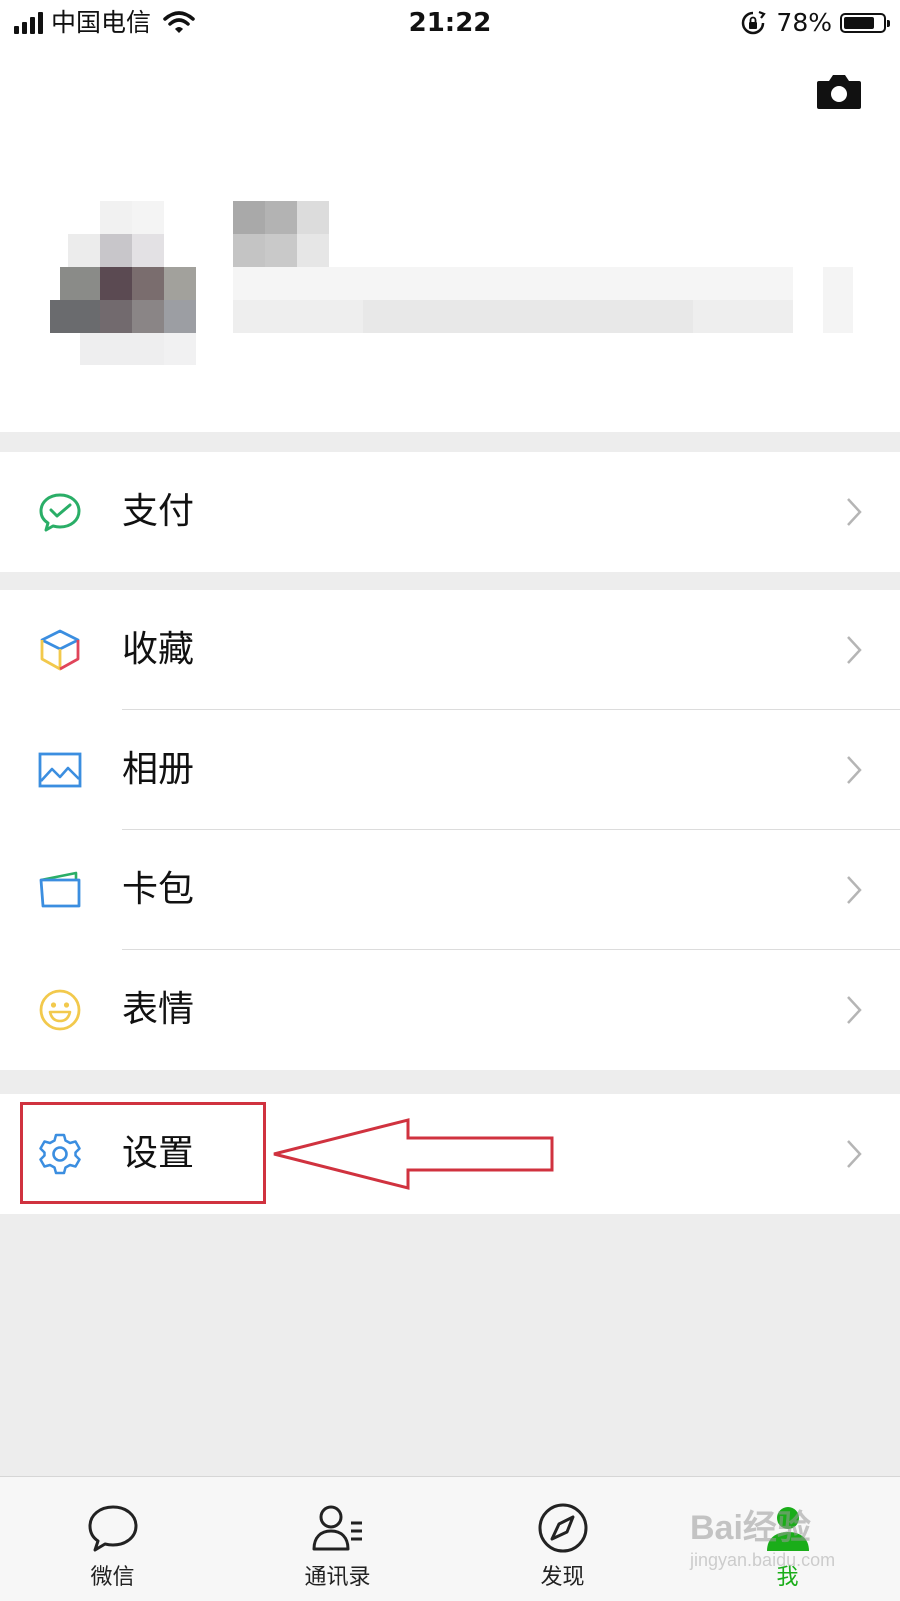  Describe the element at coordinates (787, 1577) in the screenshot. I see `tab-label-me: 我` at that location.